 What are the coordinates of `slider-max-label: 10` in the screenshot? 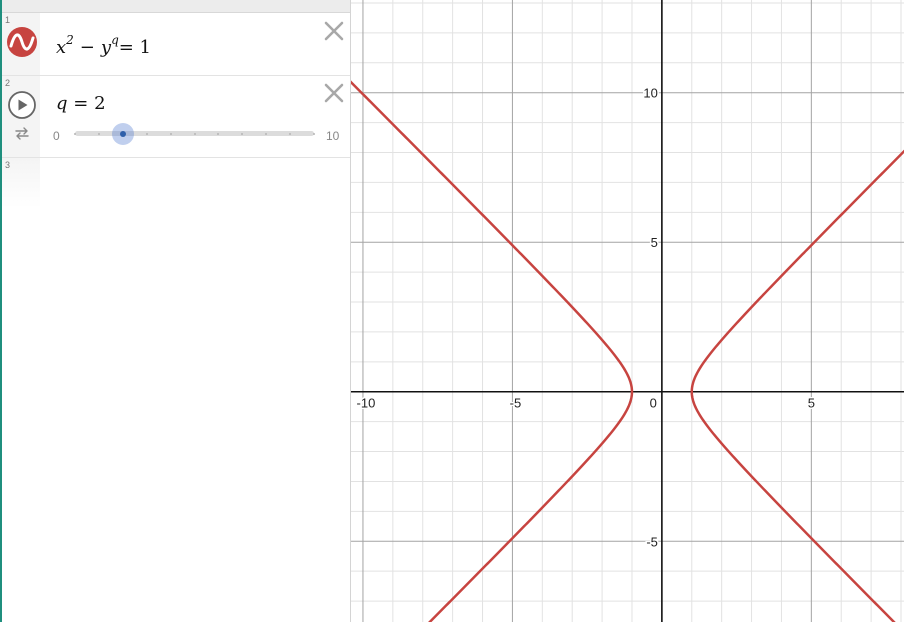 It's located at (332, 136).